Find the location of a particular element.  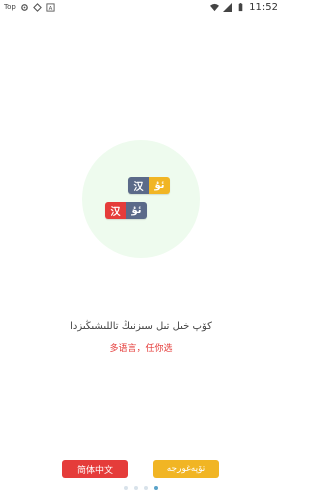

tag-bottom-chinese: 汉 is located at coordinates (115, 210).